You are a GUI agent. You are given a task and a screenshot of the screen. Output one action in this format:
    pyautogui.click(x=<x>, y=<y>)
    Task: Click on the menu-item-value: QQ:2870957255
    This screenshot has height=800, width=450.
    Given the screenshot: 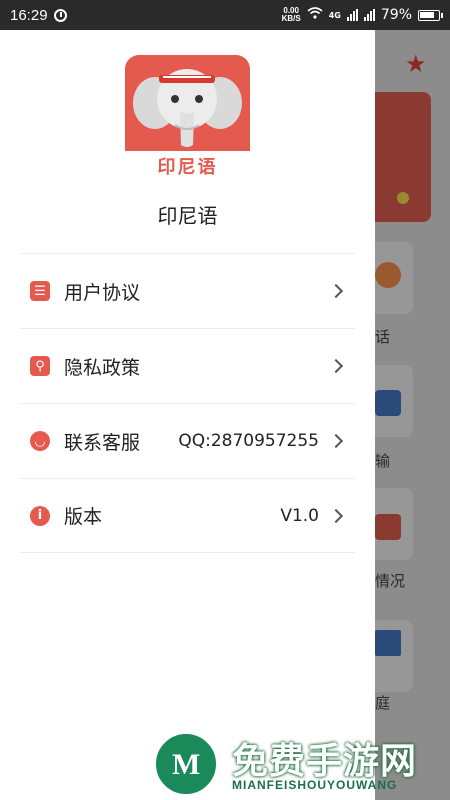 What is the action you would take?
    pyautogui.click(x=248, y=441)
    